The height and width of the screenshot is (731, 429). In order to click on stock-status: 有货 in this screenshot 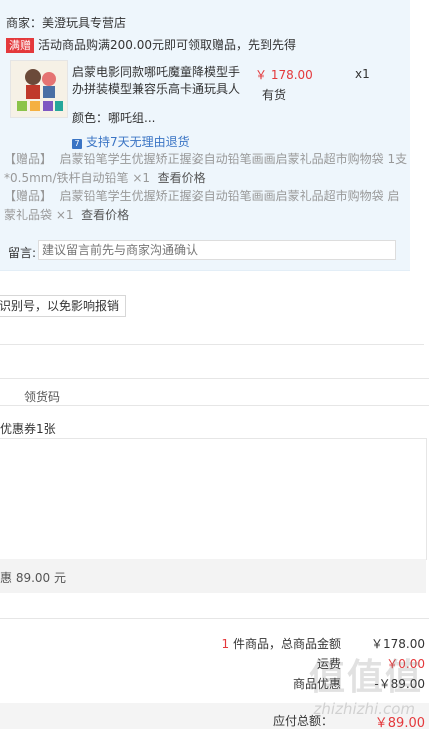, I will do `click(274, 95)`.